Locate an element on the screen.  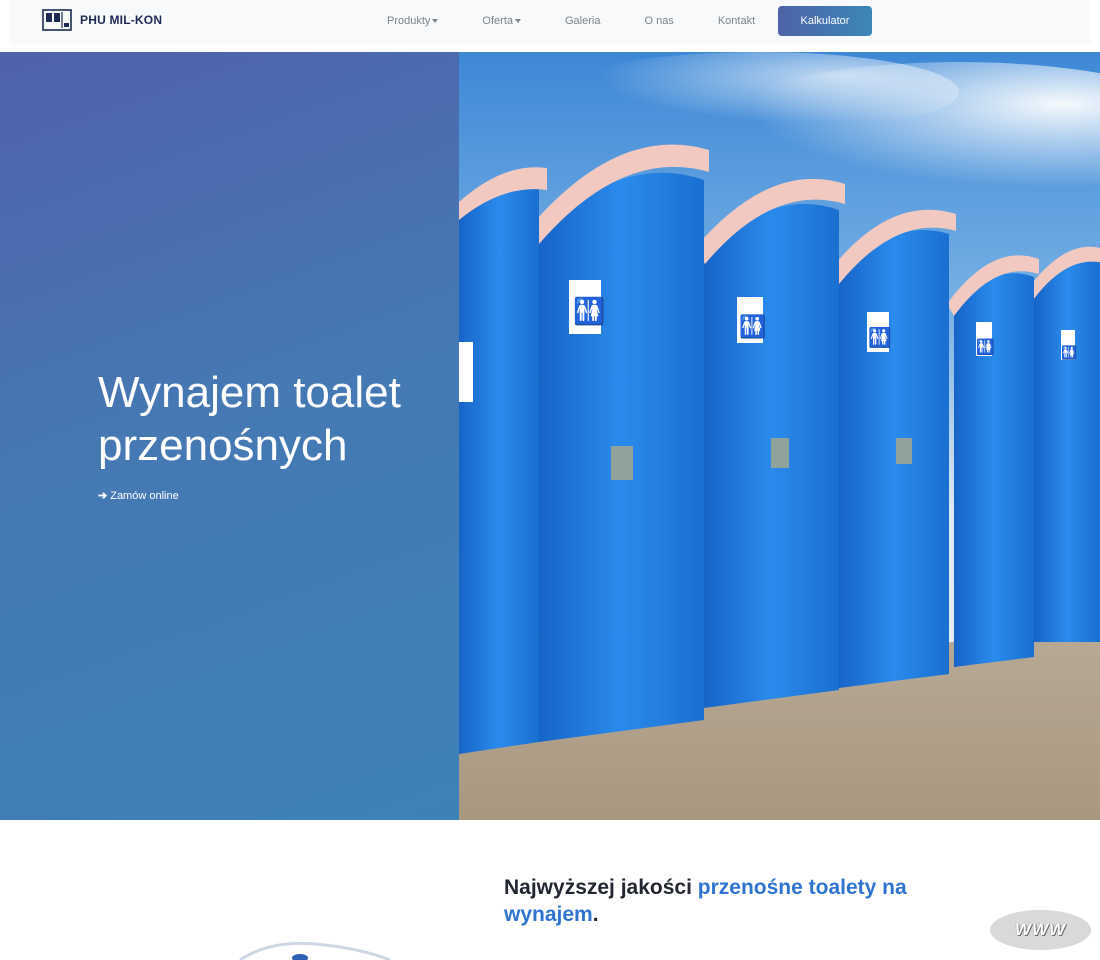
nav-item-label: Kontakt is located at coordinates (736, 21).